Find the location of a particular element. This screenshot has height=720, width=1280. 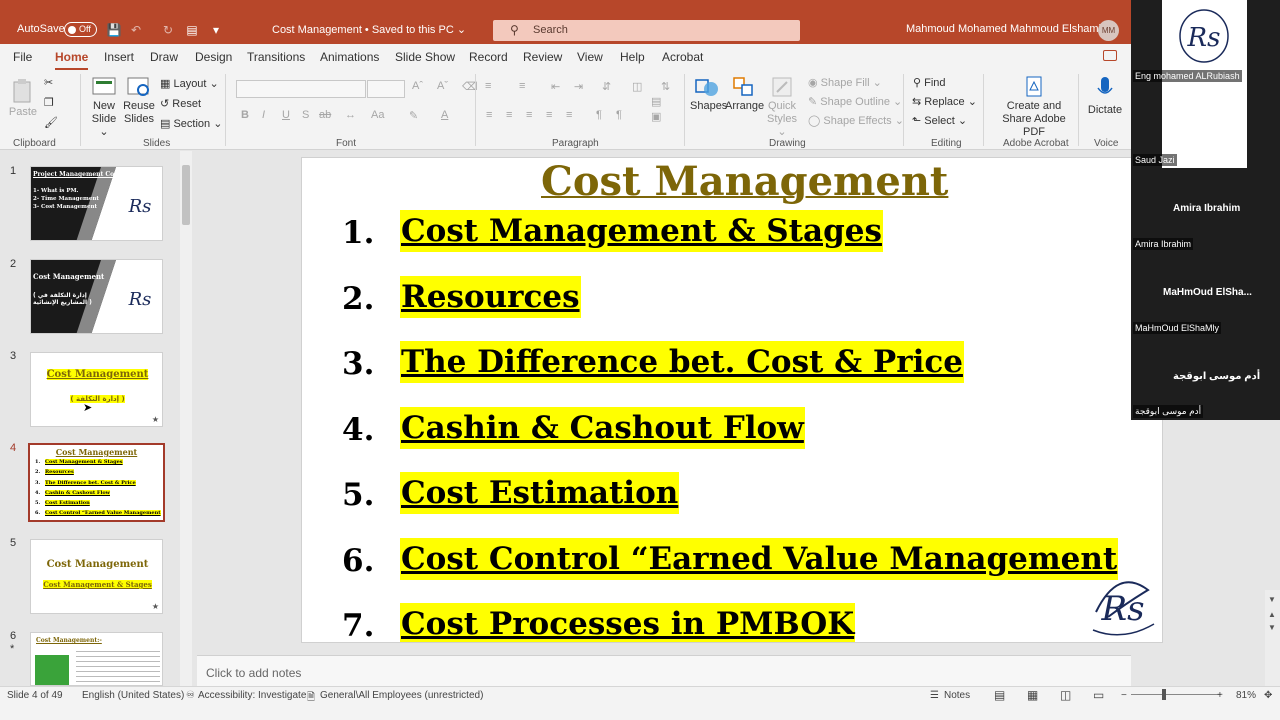

decrease-font-icon: Aˇ is located at coordinates (442, 86).